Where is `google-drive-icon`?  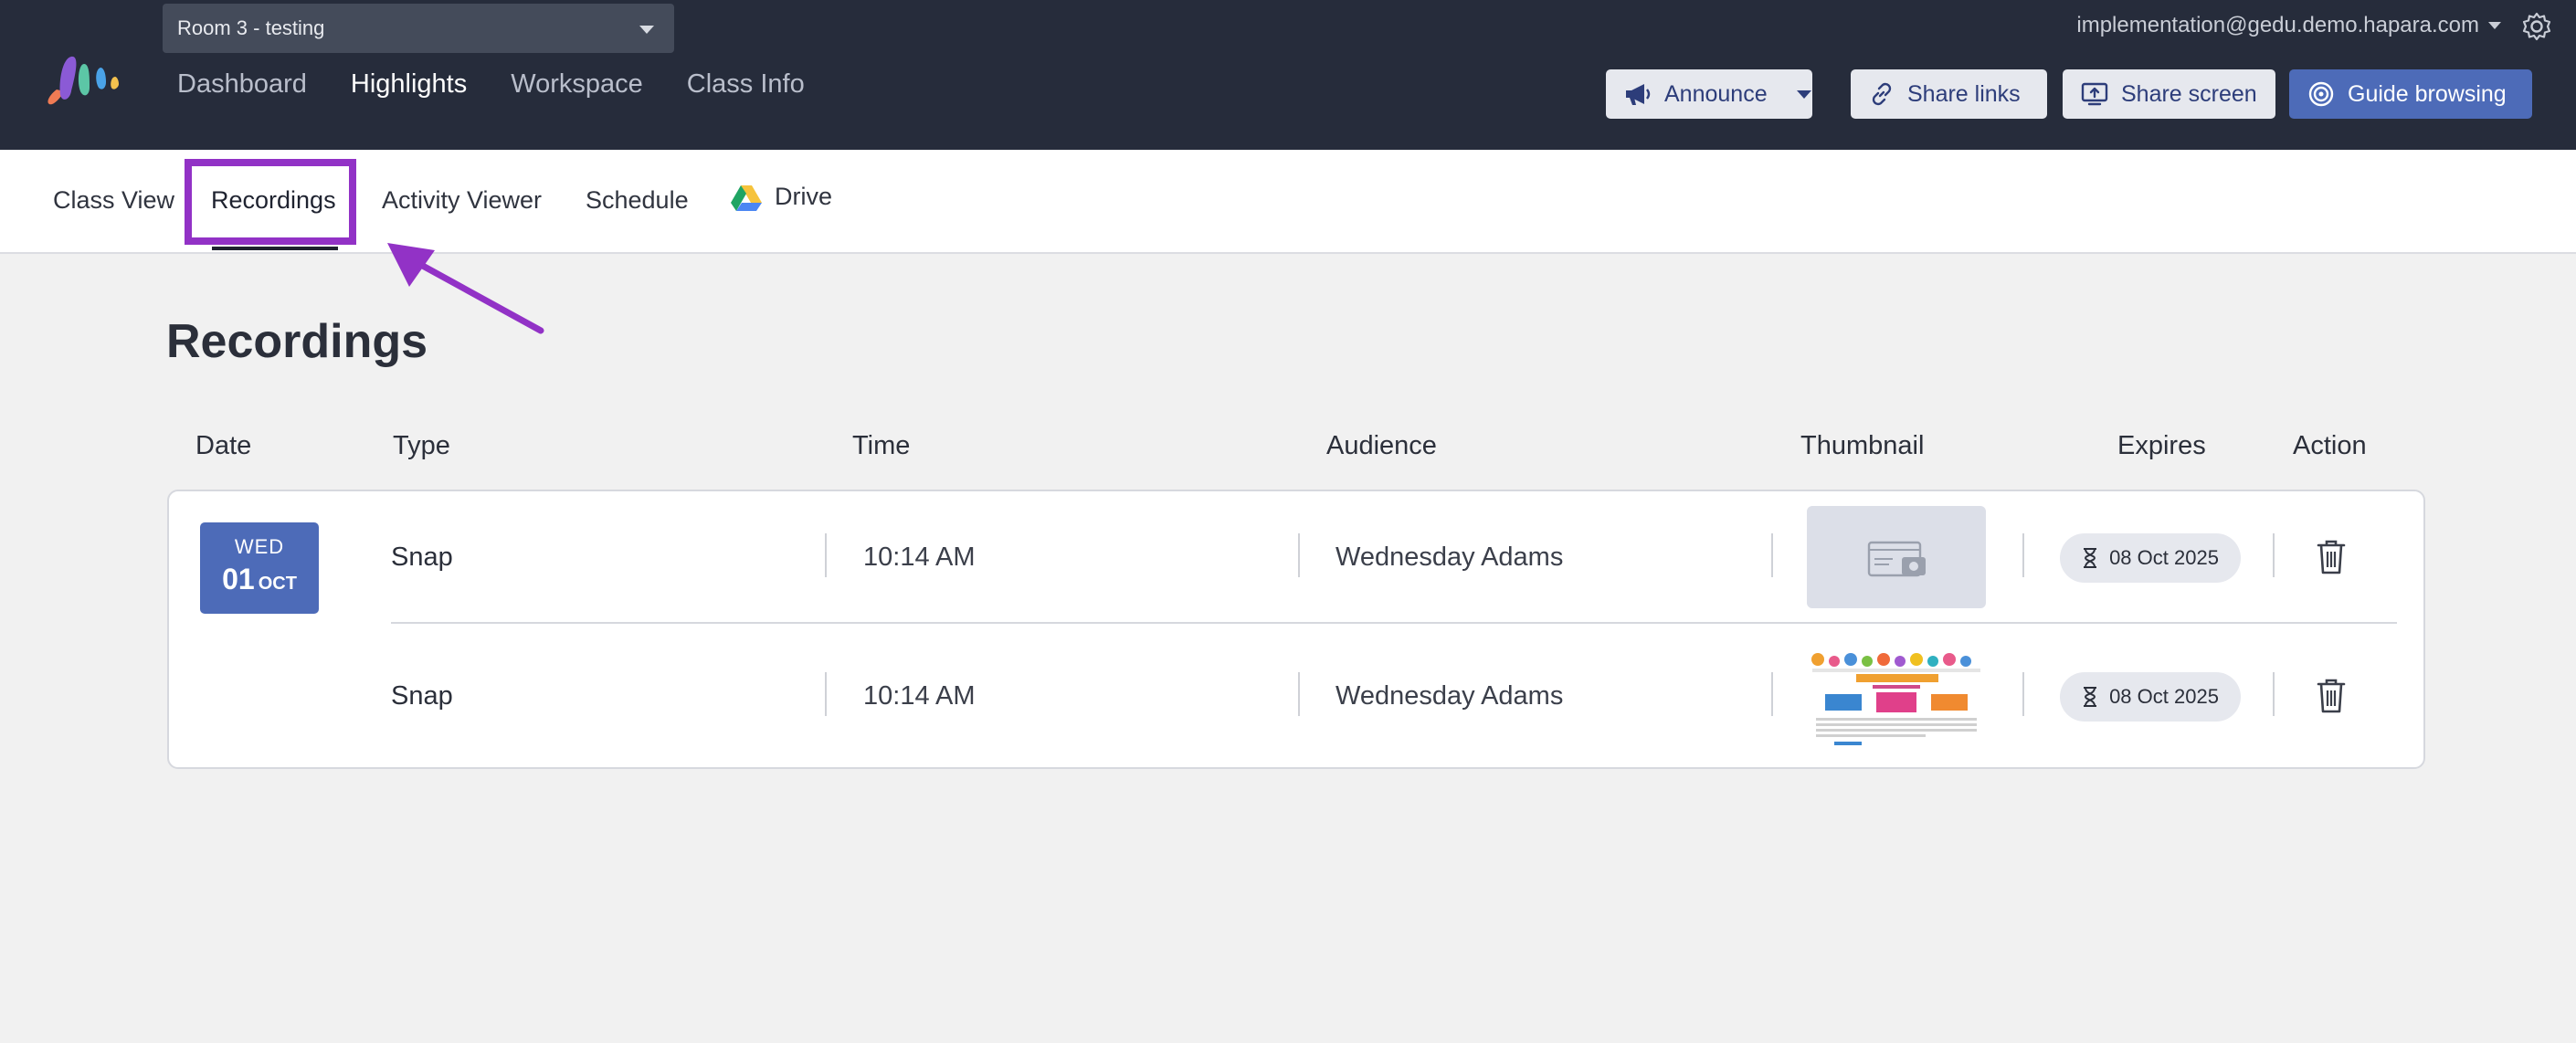 google-drive-icon is located at coordinates (746, 198).